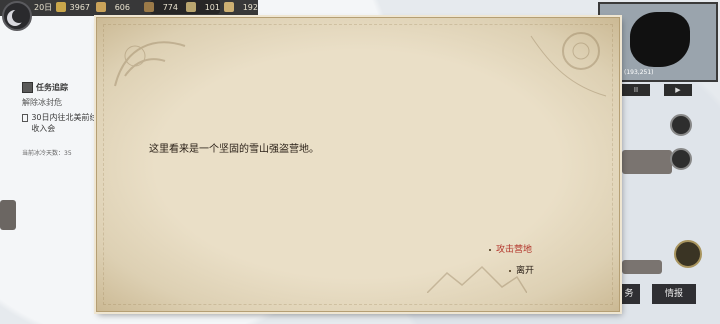 This screenshot has height=324, width=720. I want to click on task-title: 任务追踪, so click(52, 87).